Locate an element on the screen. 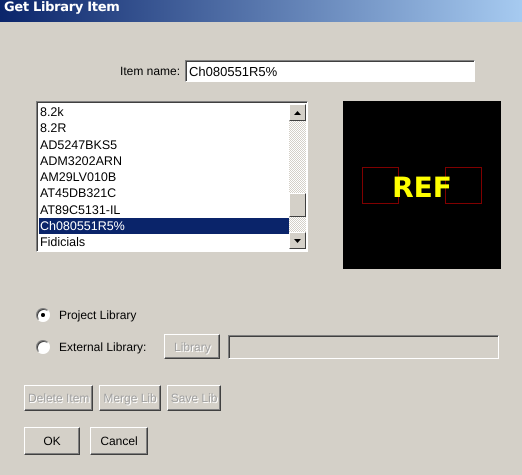  list-item: Ch080551R5% is located at coordinates (164, 226).